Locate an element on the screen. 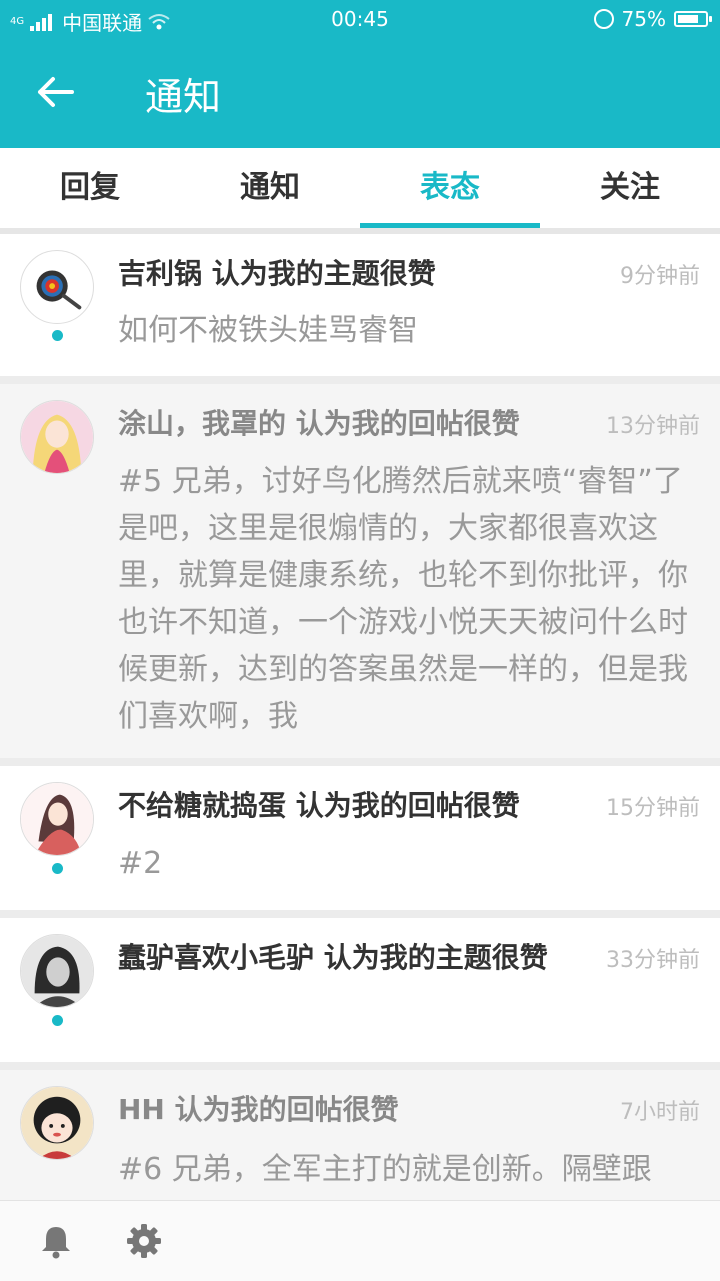 The image size is (720, 1281). list-item: 不给糖就捣蛋 认为我的回帖很赞 15分钟前 #2 is located at coordinates (360, 838).